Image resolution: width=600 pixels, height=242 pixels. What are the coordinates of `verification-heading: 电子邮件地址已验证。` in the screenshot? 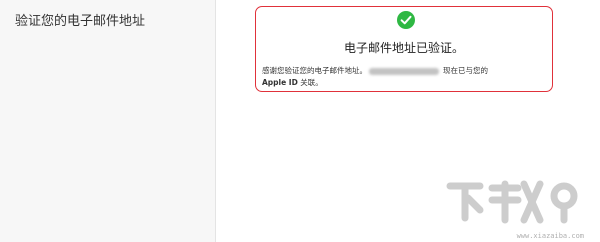 It's located at (403, 48).